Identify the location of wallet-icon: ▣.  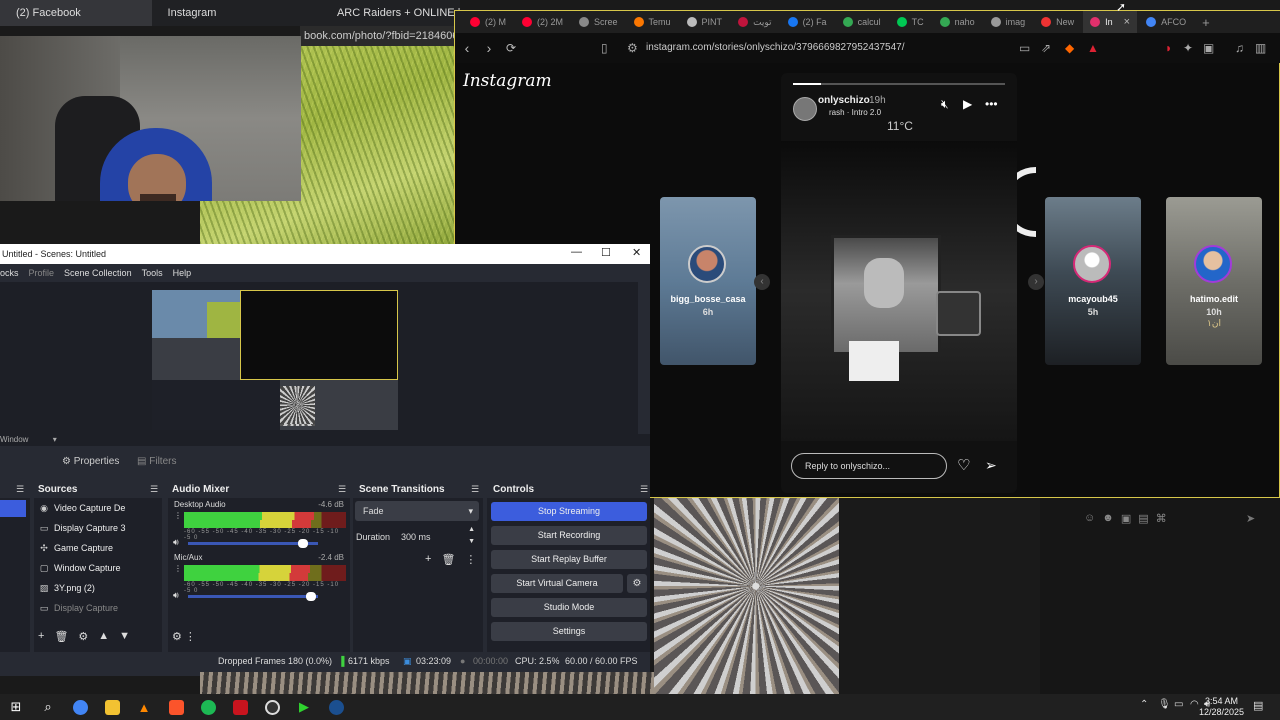
(1208, 48).